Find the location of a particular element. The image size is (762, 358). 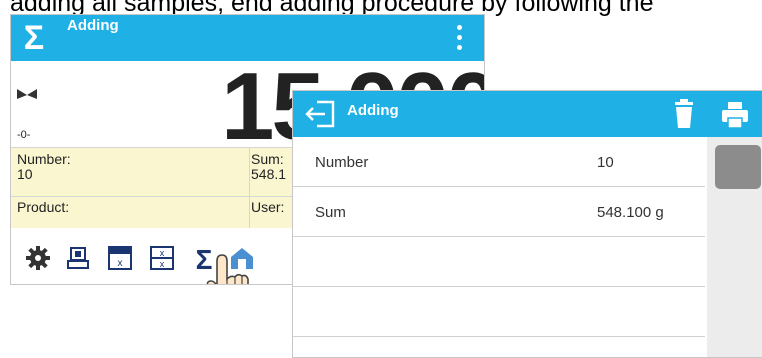

printer-icon is located at coordinates (735, 115).